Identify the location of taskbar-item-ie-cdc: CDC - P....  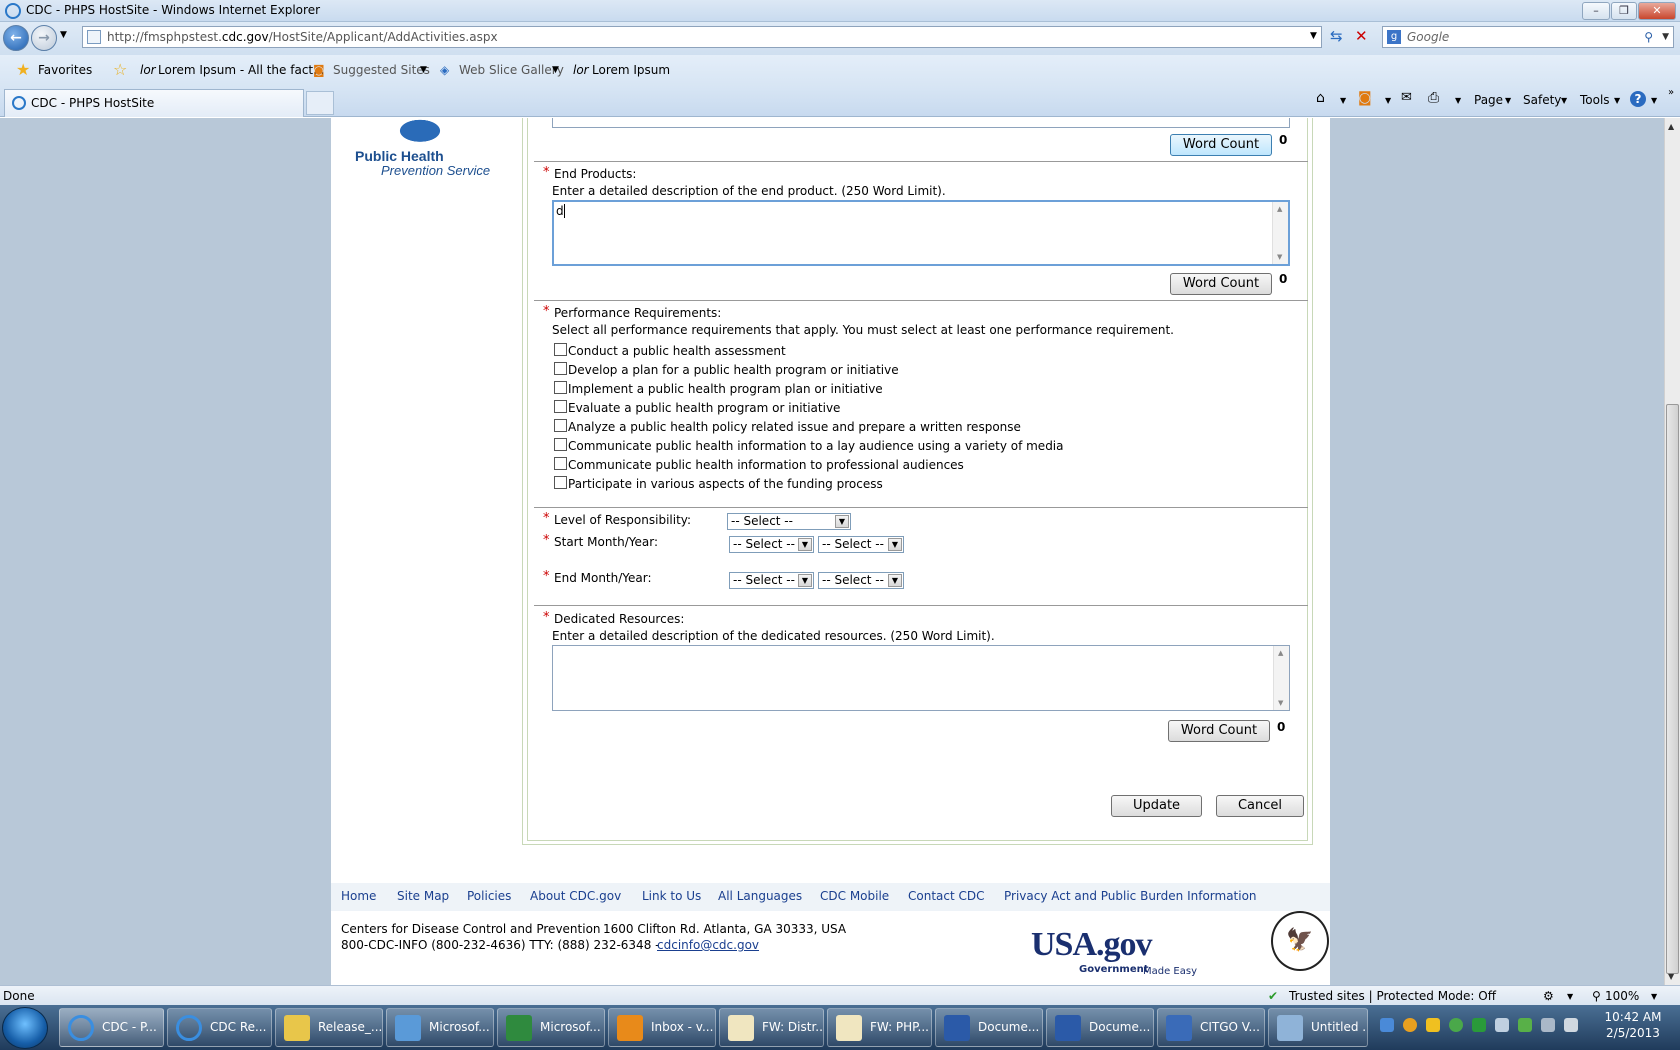
(111, 1027).